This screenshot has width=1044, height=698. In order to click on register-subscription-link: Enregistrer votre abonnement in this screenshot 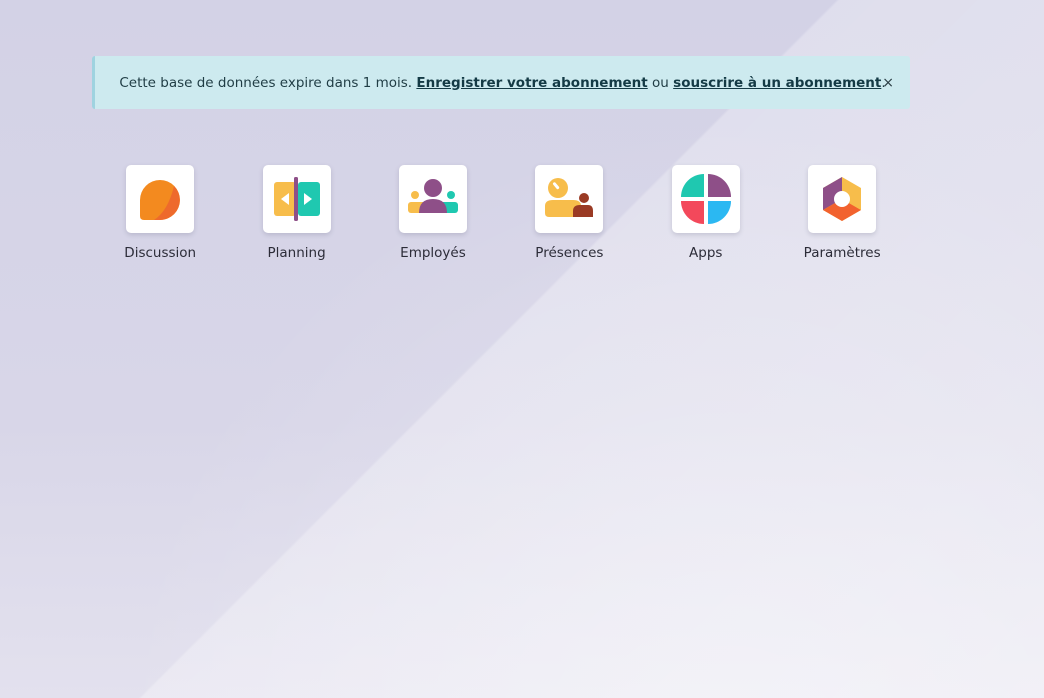, I will do `click(531, 83)`.